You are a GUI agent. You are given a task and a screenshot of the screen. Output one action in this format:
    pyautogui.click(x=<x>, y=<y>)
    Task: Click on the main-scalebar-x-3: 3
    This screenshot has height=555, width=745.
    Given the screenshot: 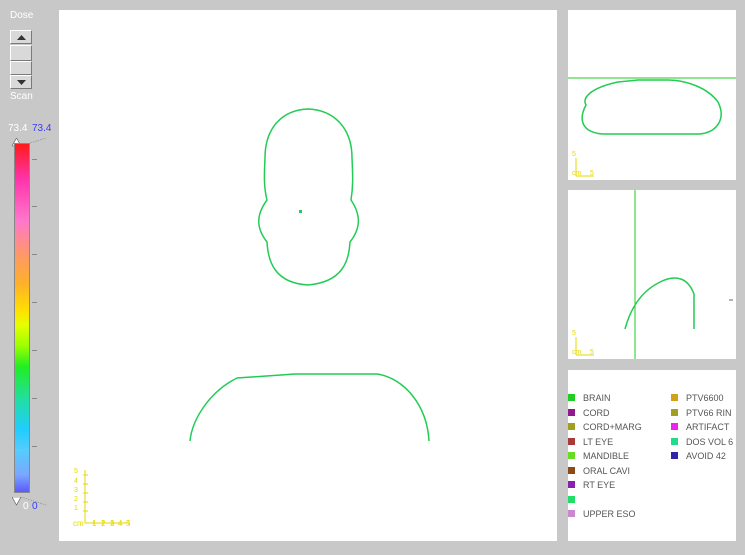 What is the action you would take?
    pyautogui.click(x=112, y=523)
    